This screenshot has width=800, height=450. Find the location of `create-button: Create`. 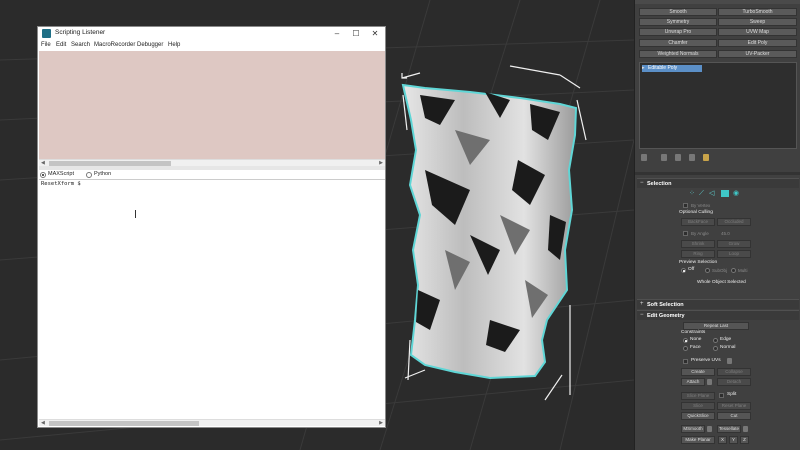

create-button: Create is located at coordinates (698, 372).